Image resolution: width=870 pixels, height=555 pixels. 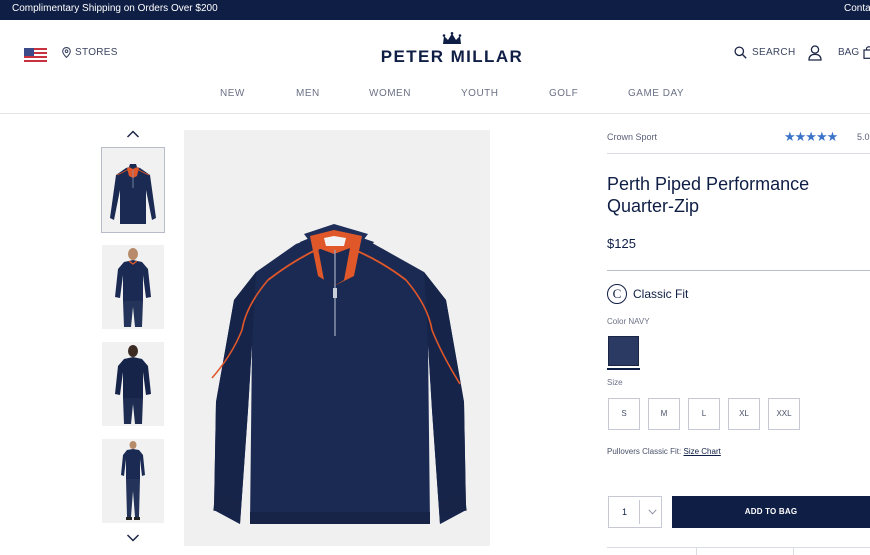 I want to click on model-full-thumbnail-image, so click(x=133, y=481).